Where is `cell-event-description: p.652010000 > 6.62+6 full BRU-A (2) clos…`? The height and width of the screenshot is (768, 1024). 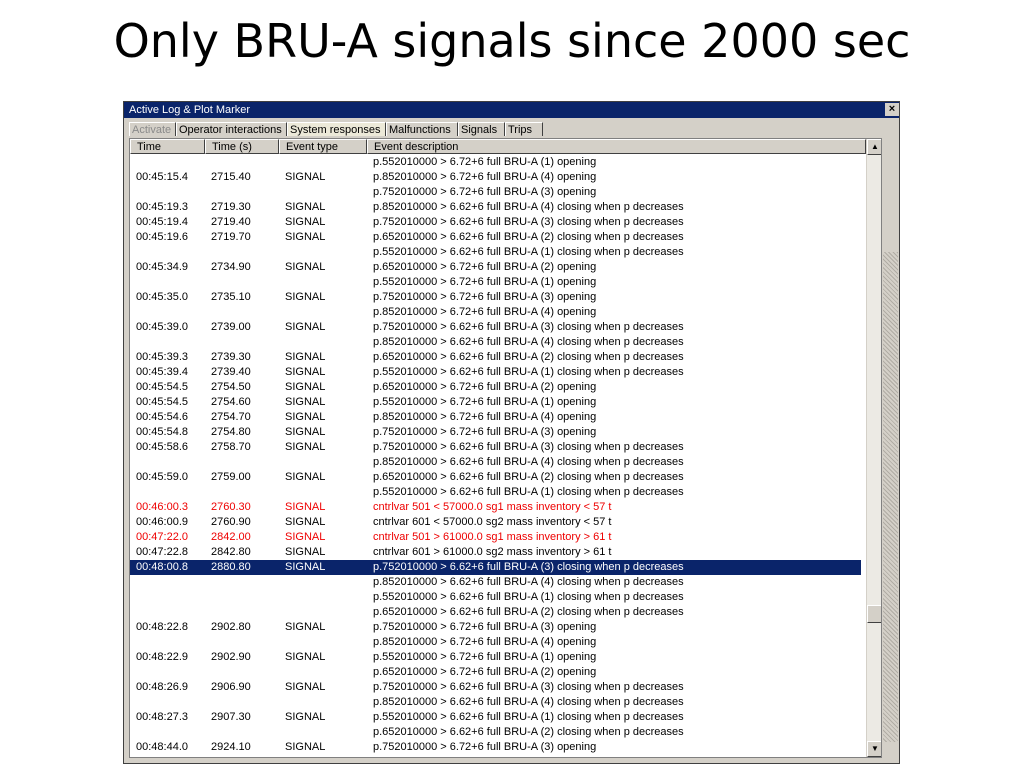 cell-event-description: p.652010000 > 6.62+6 full BRU-A (2) clos… is located at coordinates (528, 612).